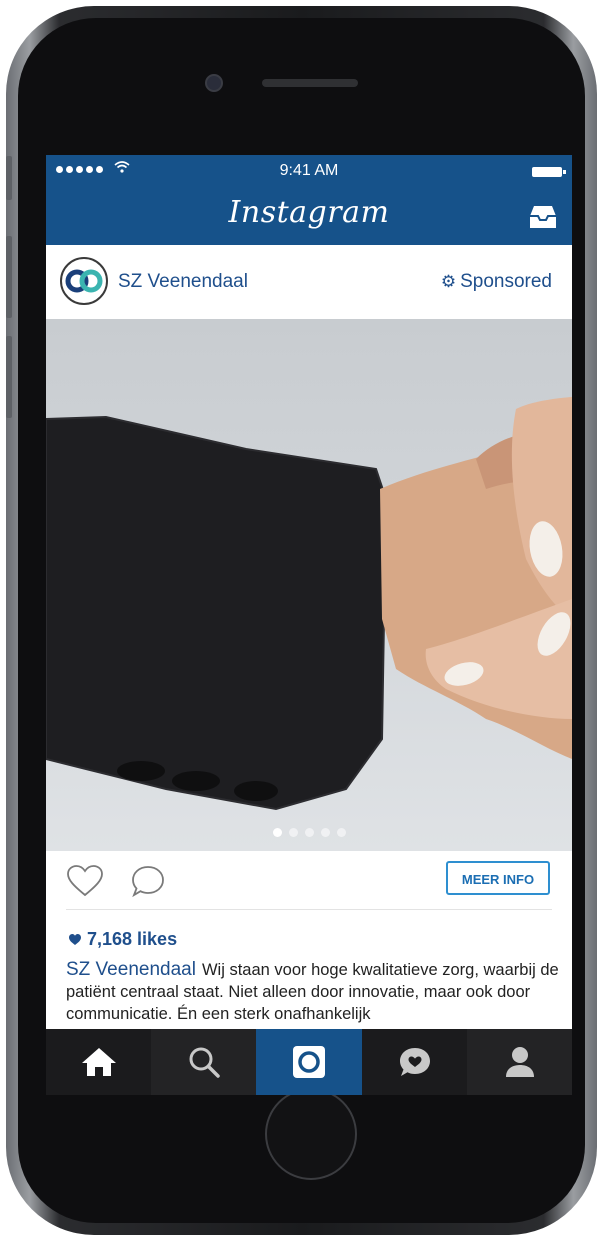 The height and width of the screenshot is (1241, 603). What do you see at coordinates (85, 881) in the screenshot?
I see `heart-icon` at bounding box center [85, 881].